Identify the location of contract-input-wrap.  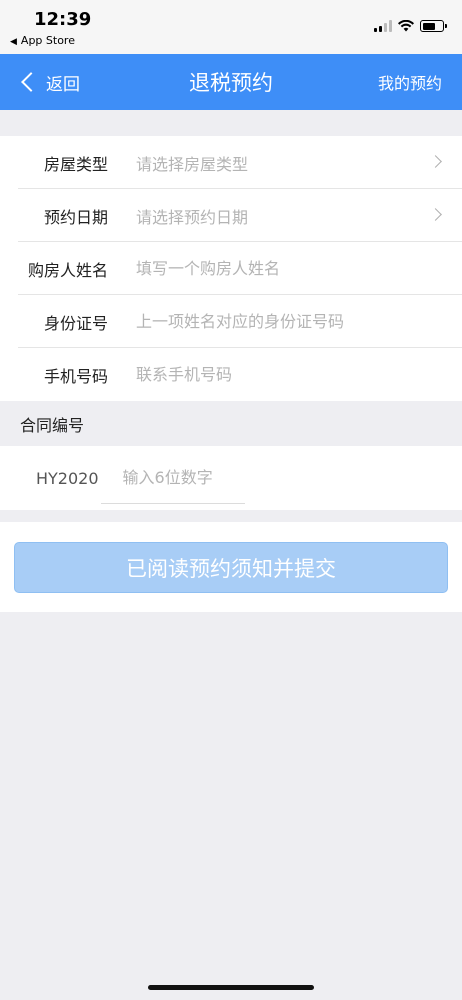
(172, 478).